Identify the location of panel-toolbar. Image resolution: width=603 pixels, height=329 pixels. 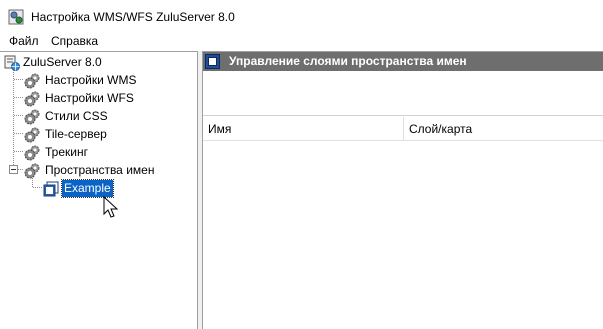
(403, 94).